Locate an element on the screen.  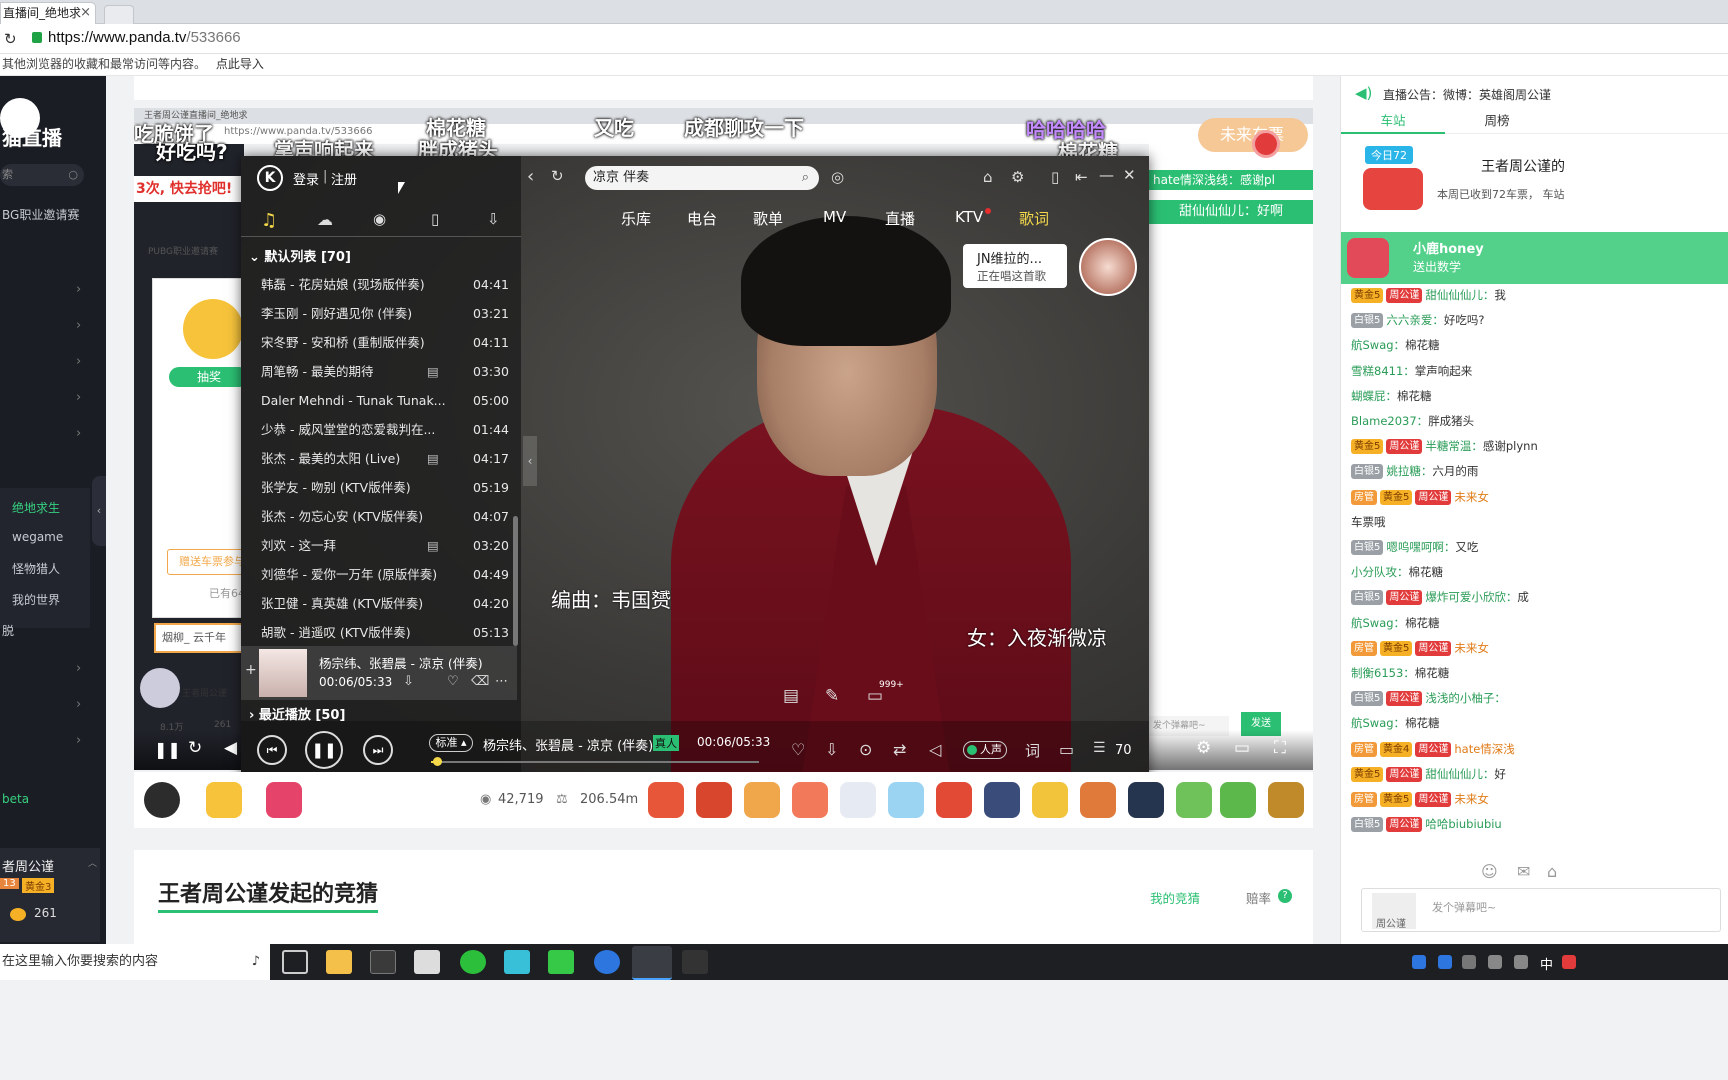
vocal-toggle: 人声 is located at coordinates (985, 750).